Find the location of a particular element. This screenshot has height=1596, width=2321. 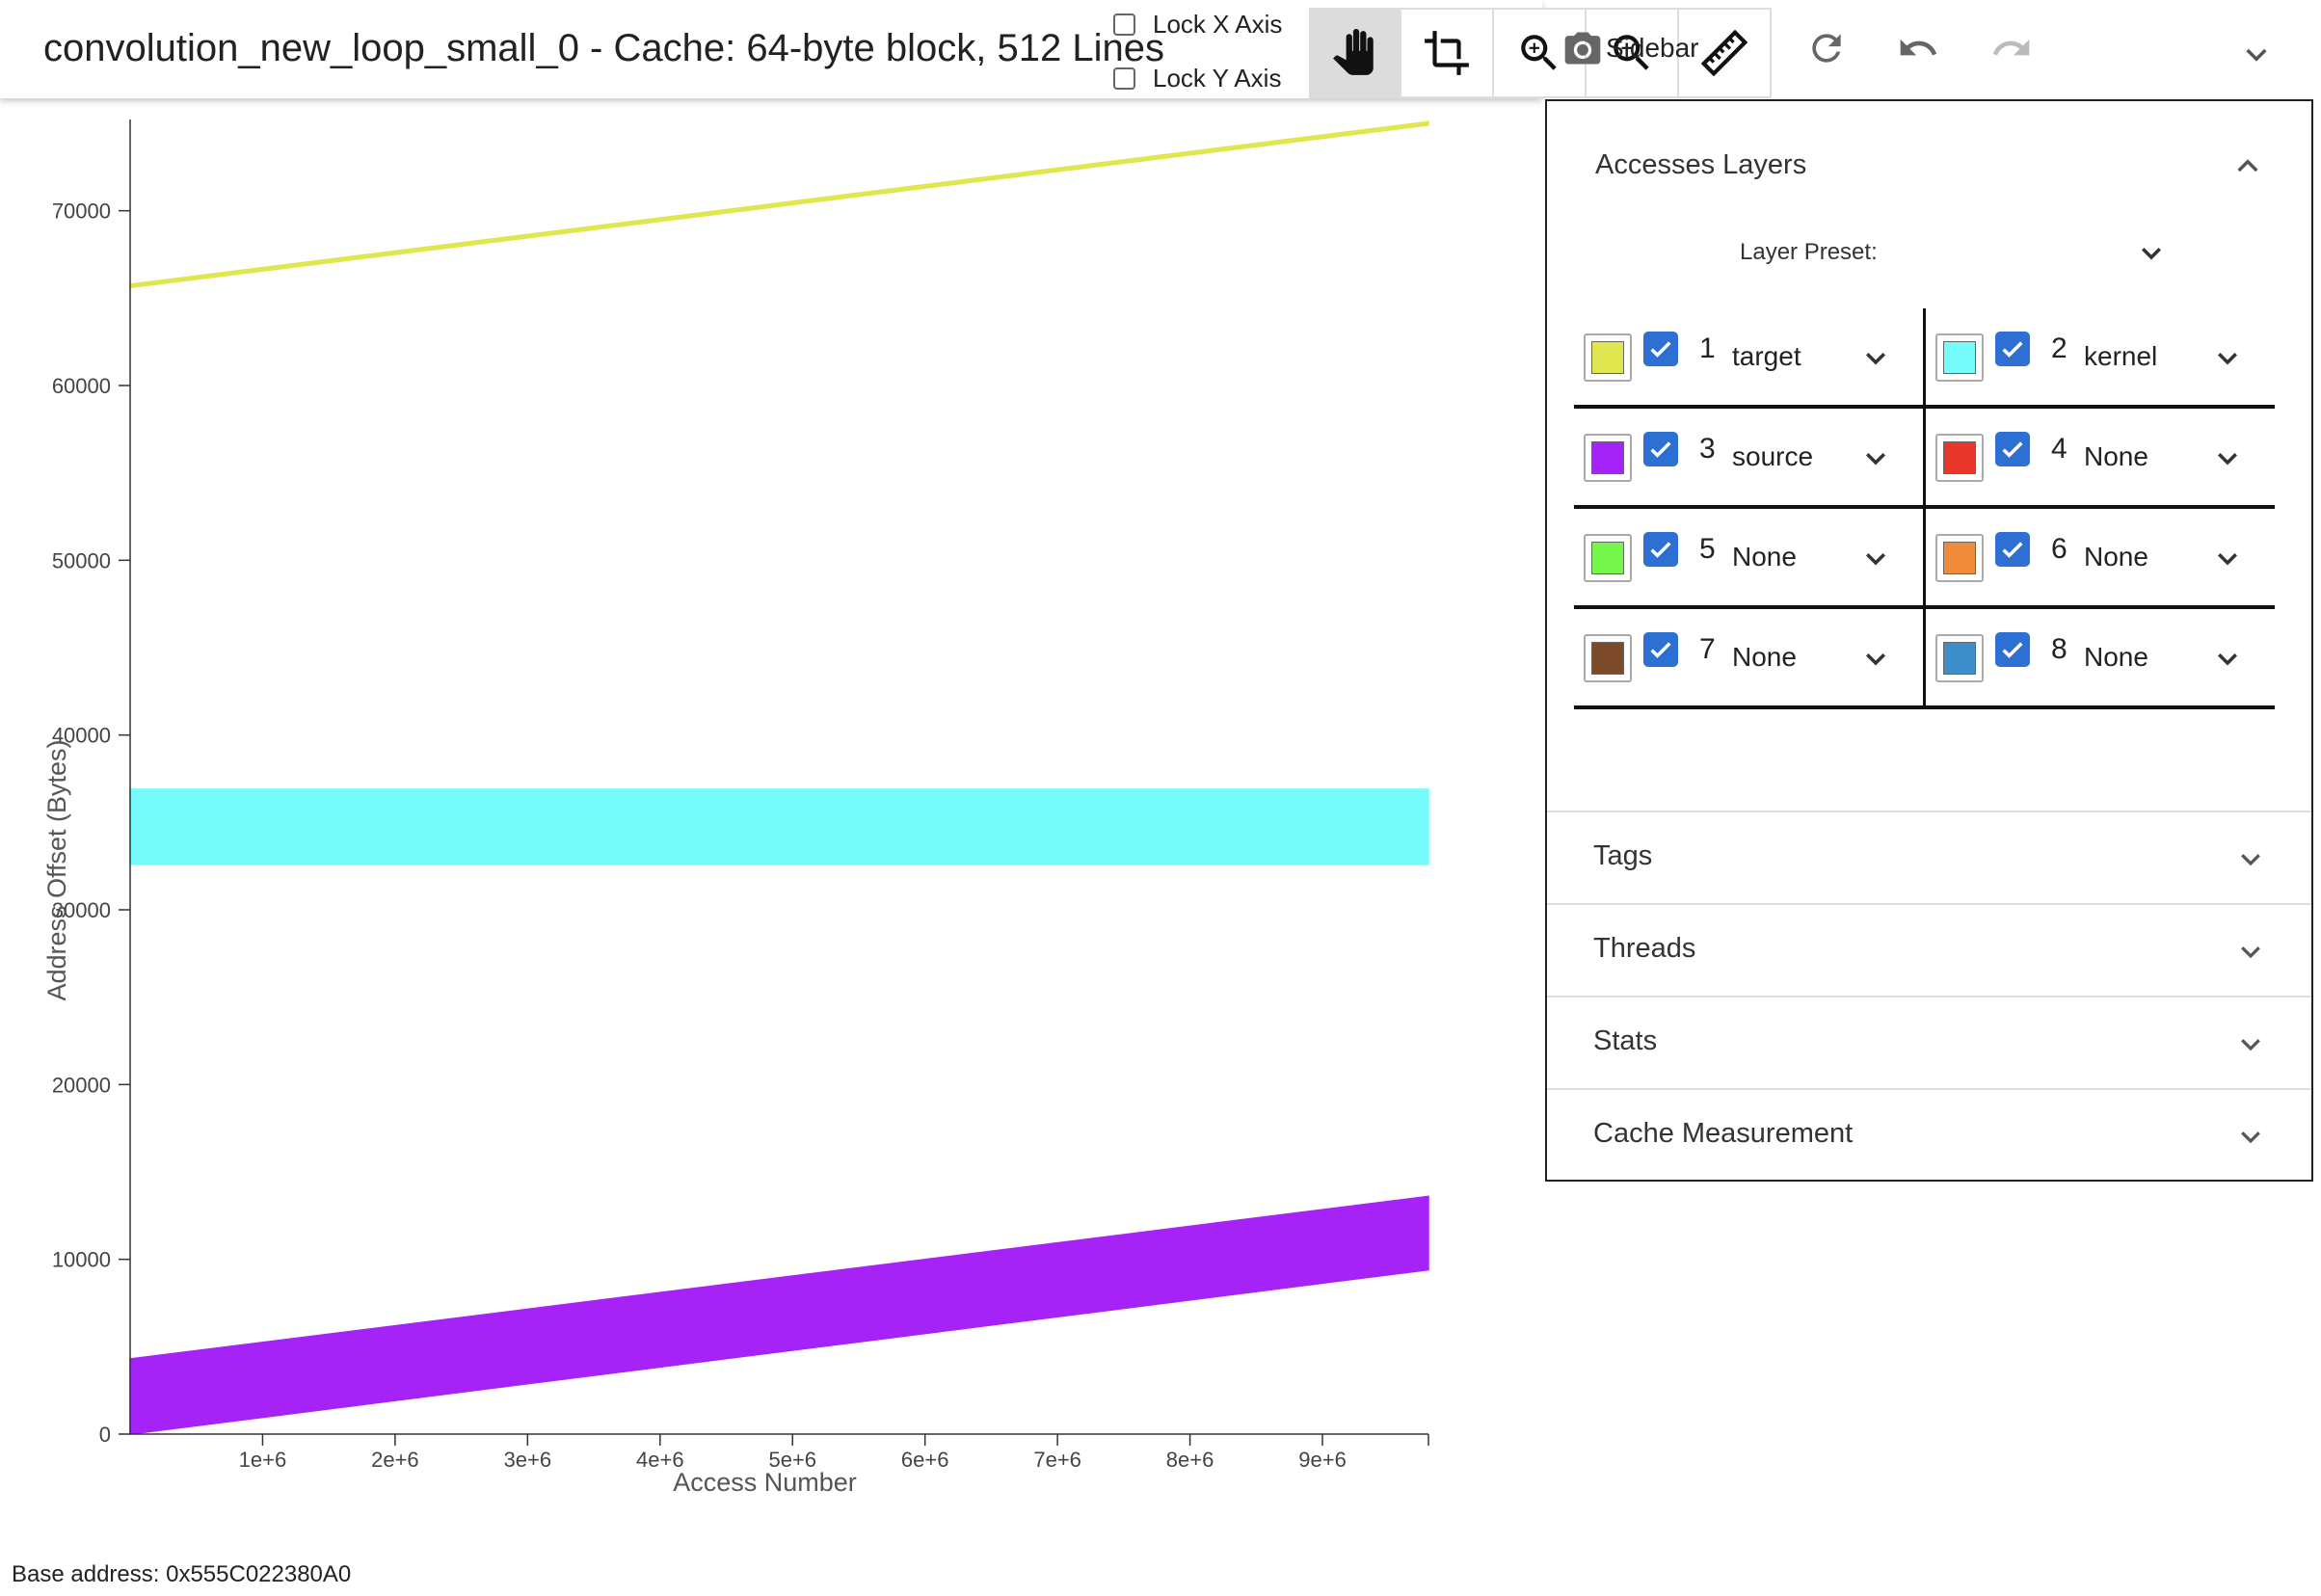

section-stats: Stats is located at coordinates (1929, 1042).